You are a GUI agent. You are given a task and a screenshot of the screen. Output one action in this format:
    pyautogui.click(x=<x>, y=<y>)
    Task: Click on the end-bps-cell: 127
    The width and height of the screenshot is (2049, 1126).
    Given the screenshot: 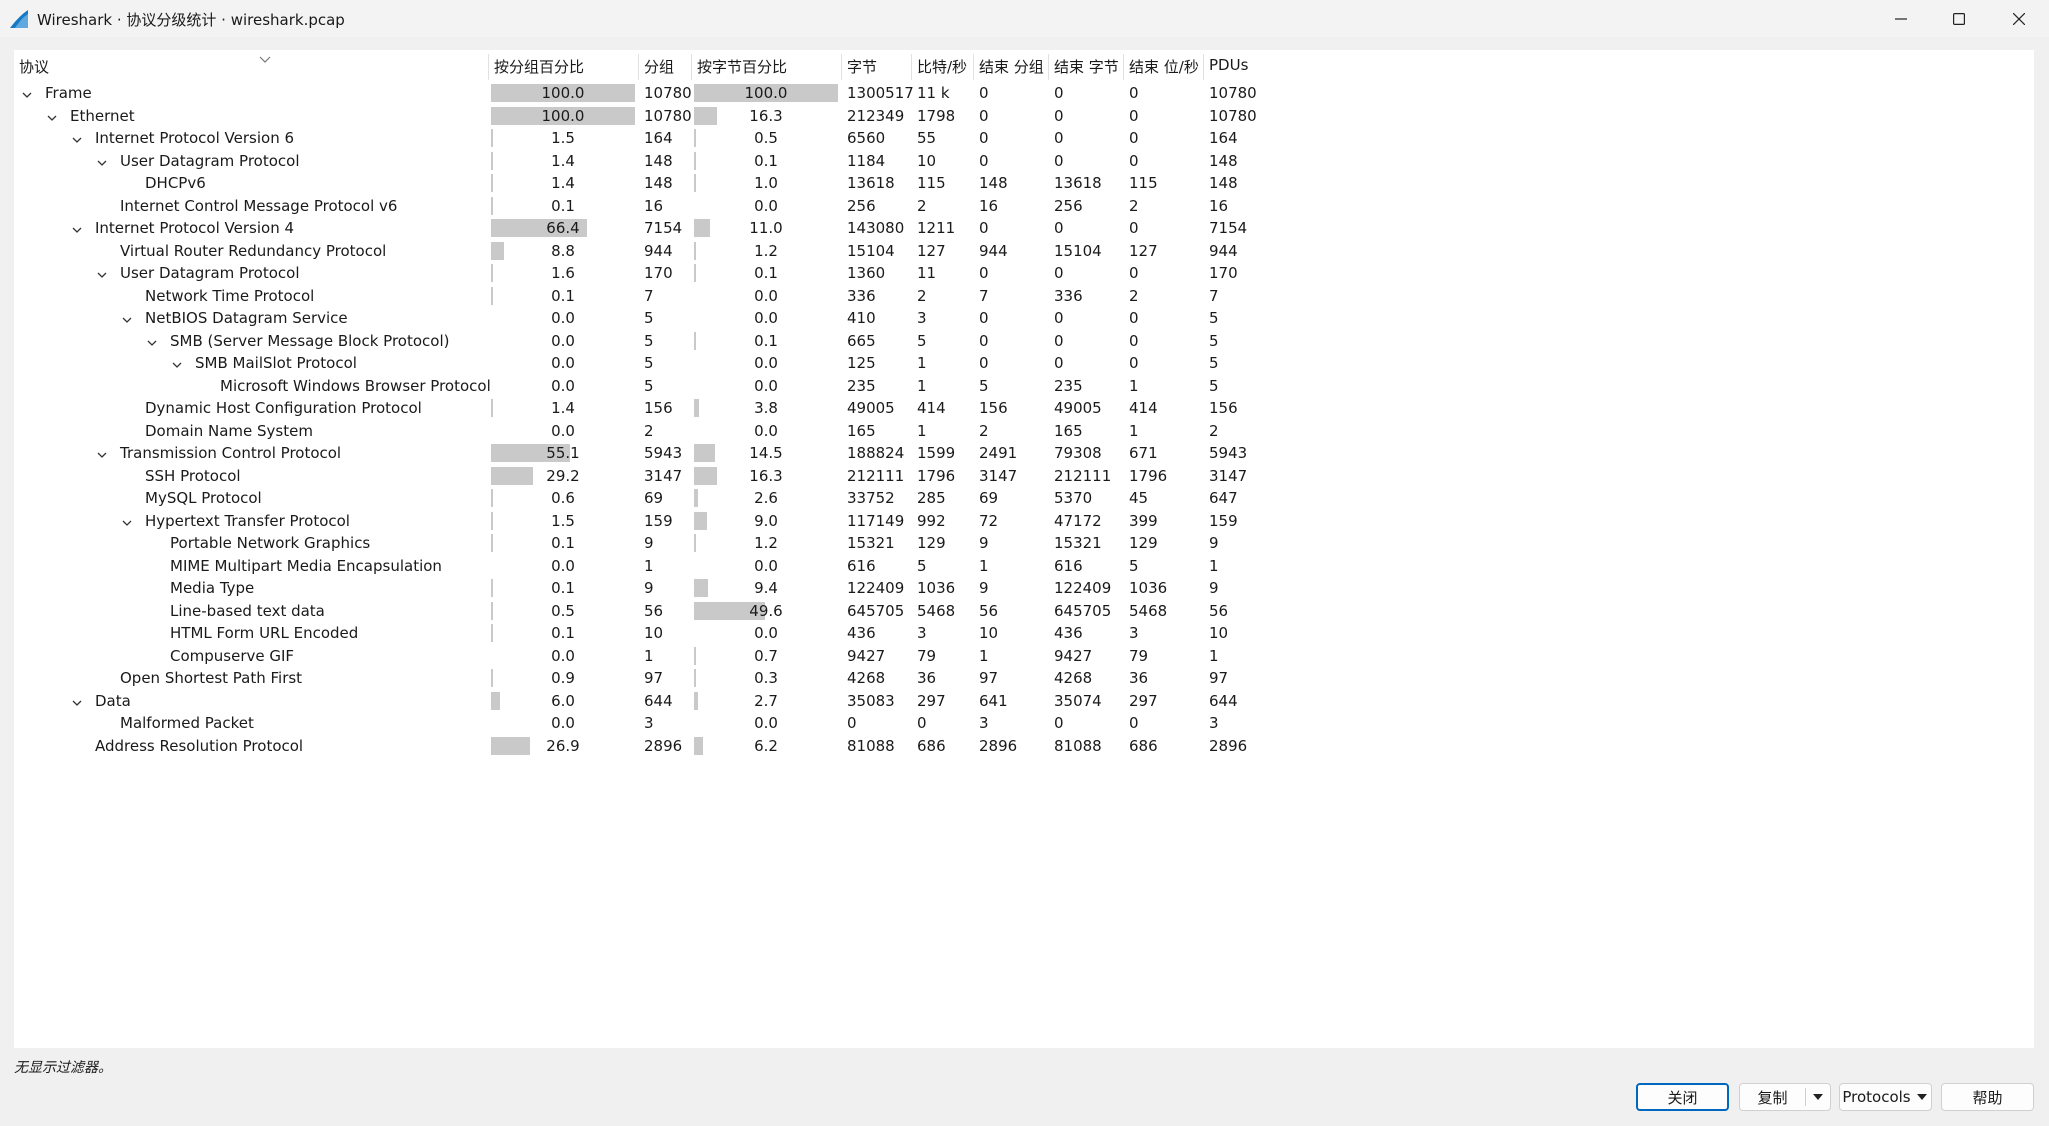 What is the action you would take?
    pyautogui.click(x=1143, y=250)
    